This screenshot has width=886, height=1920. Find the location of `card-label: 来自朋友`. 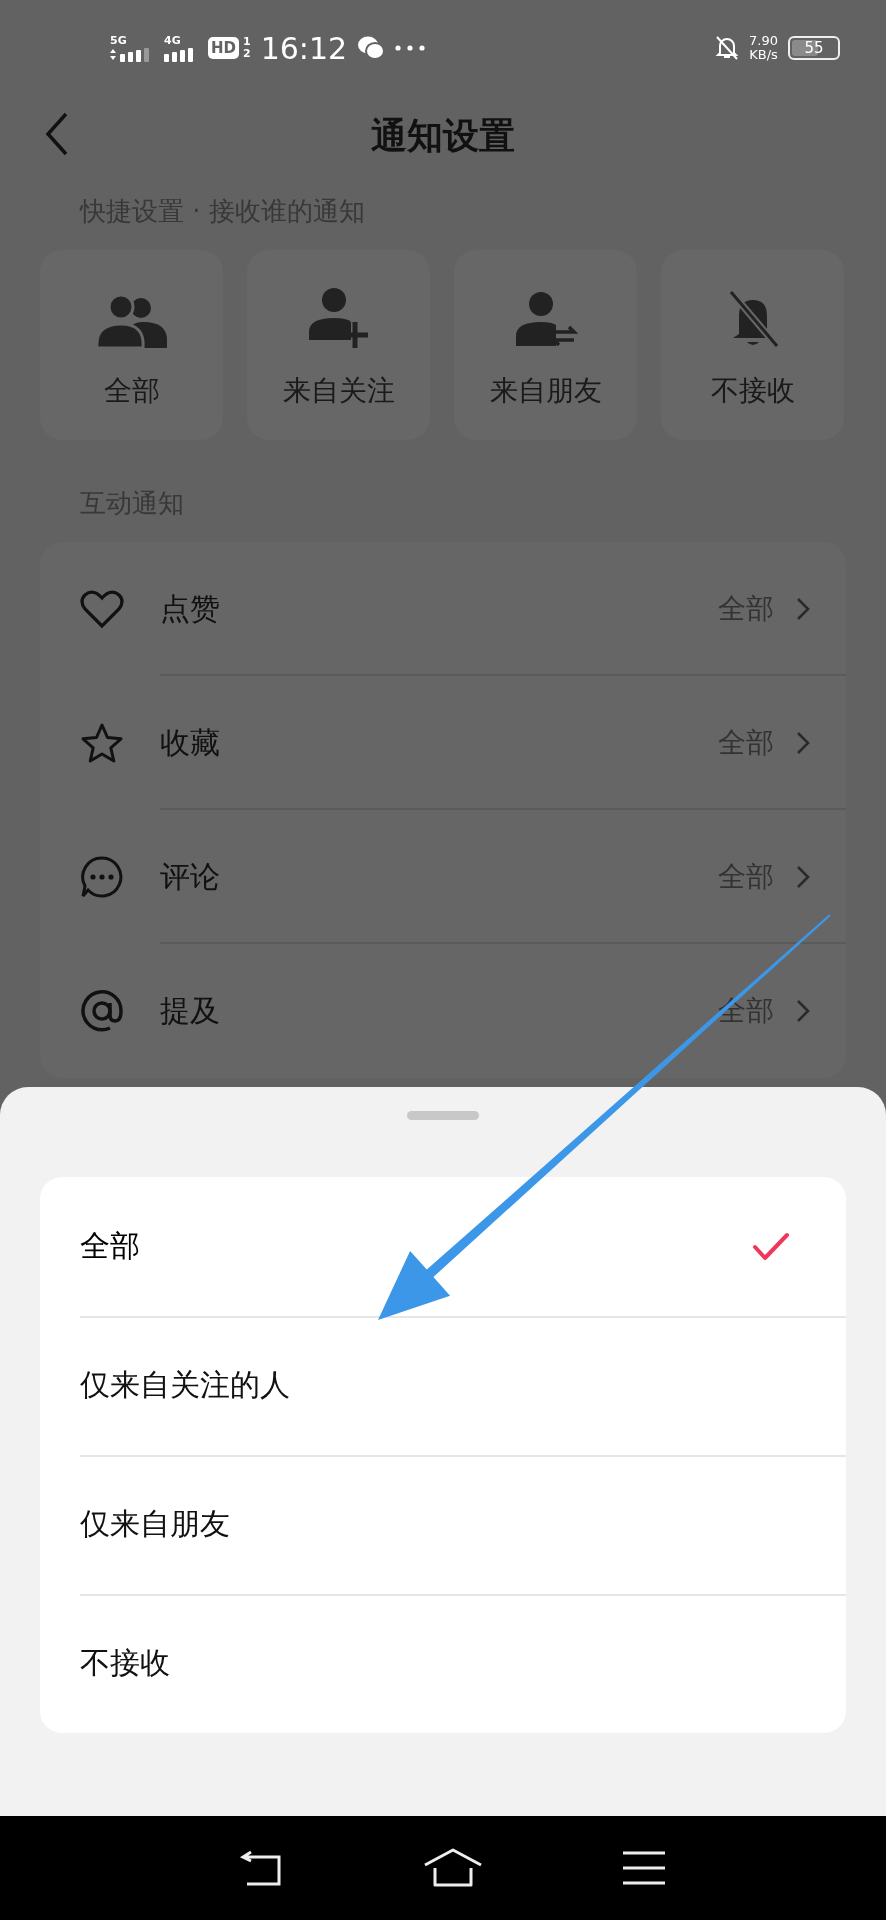

card-label: 来自朋友 is located at coordinates (545, 391).